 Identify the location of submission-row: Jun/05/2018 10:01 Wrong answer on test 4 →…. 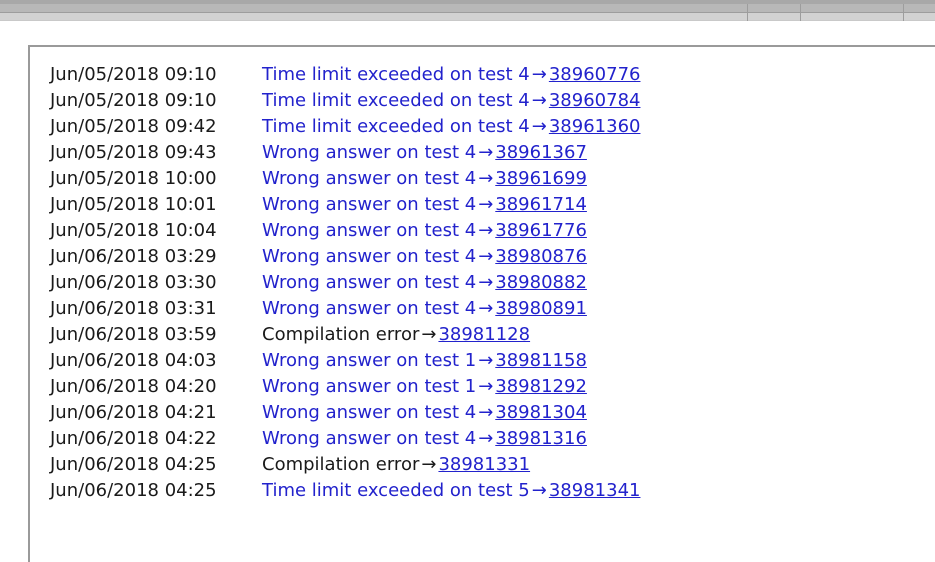
(480, 205).